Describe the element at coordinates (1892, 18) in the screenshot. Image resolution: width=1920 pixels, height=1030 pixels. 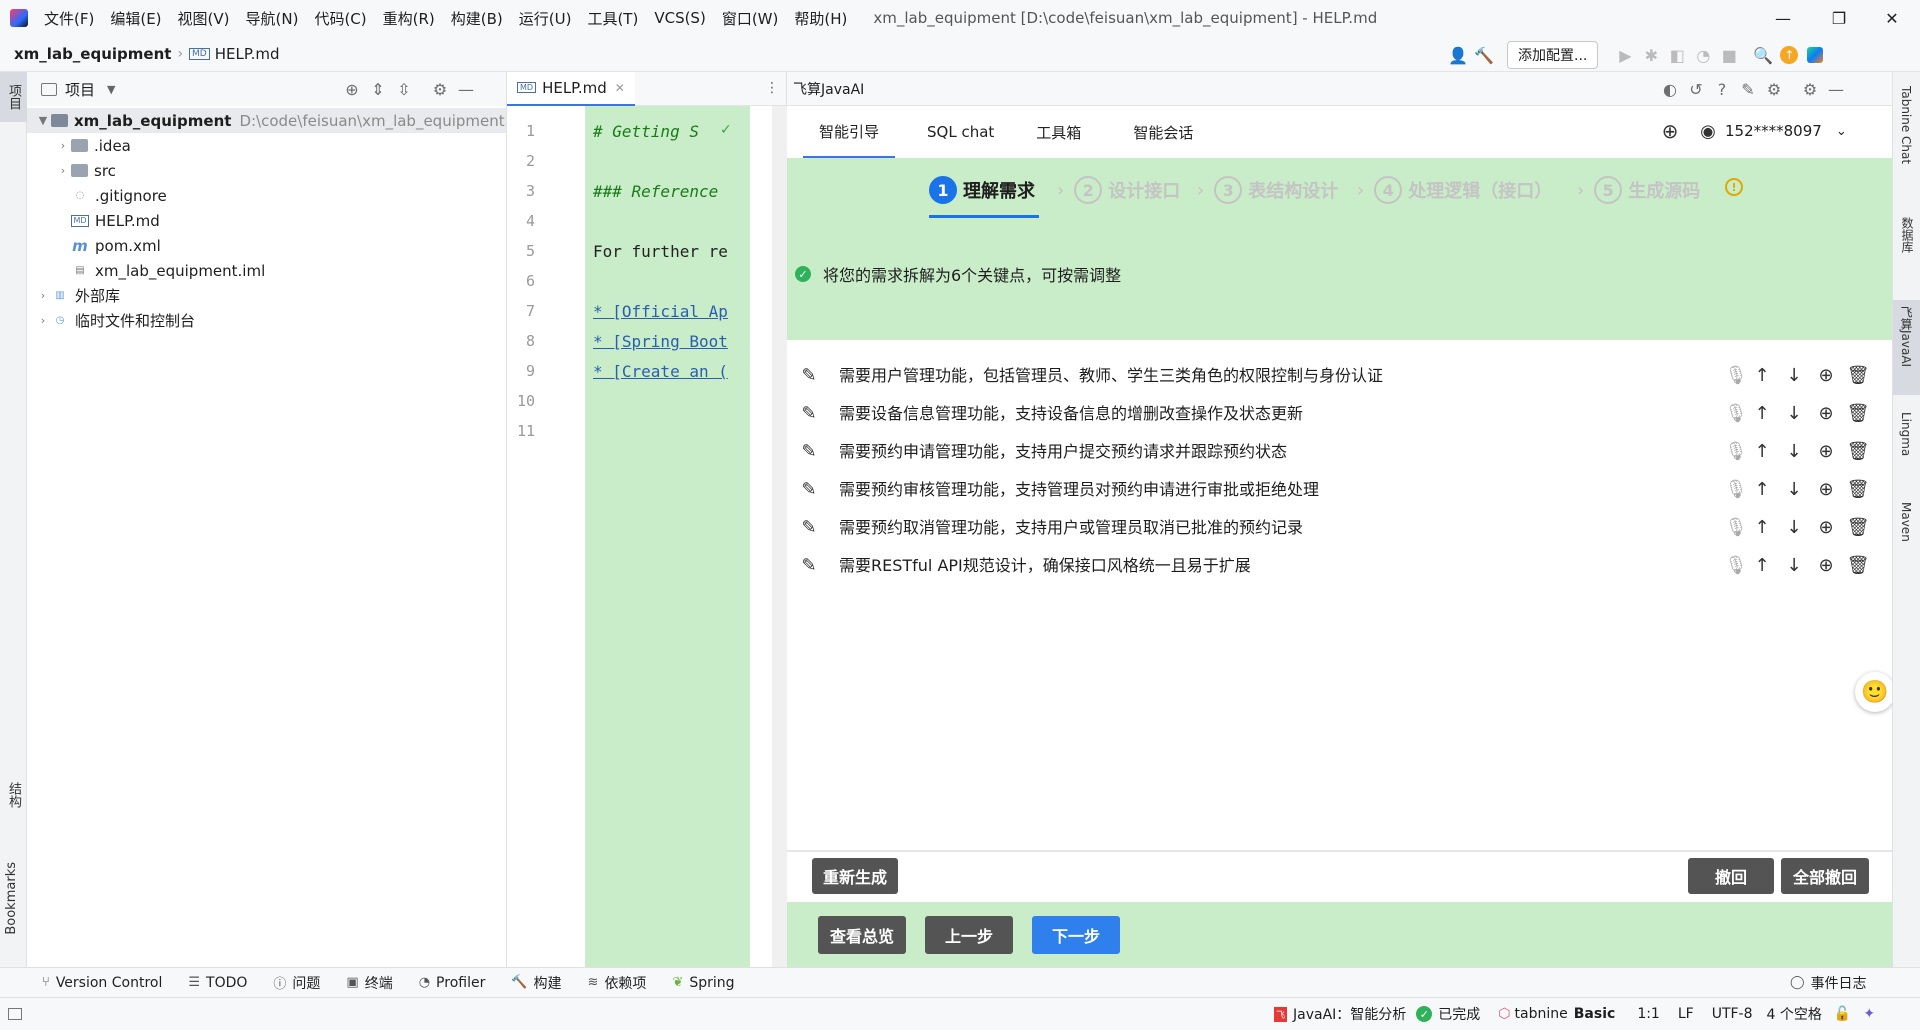
I see `close-button: ✕` at that location.